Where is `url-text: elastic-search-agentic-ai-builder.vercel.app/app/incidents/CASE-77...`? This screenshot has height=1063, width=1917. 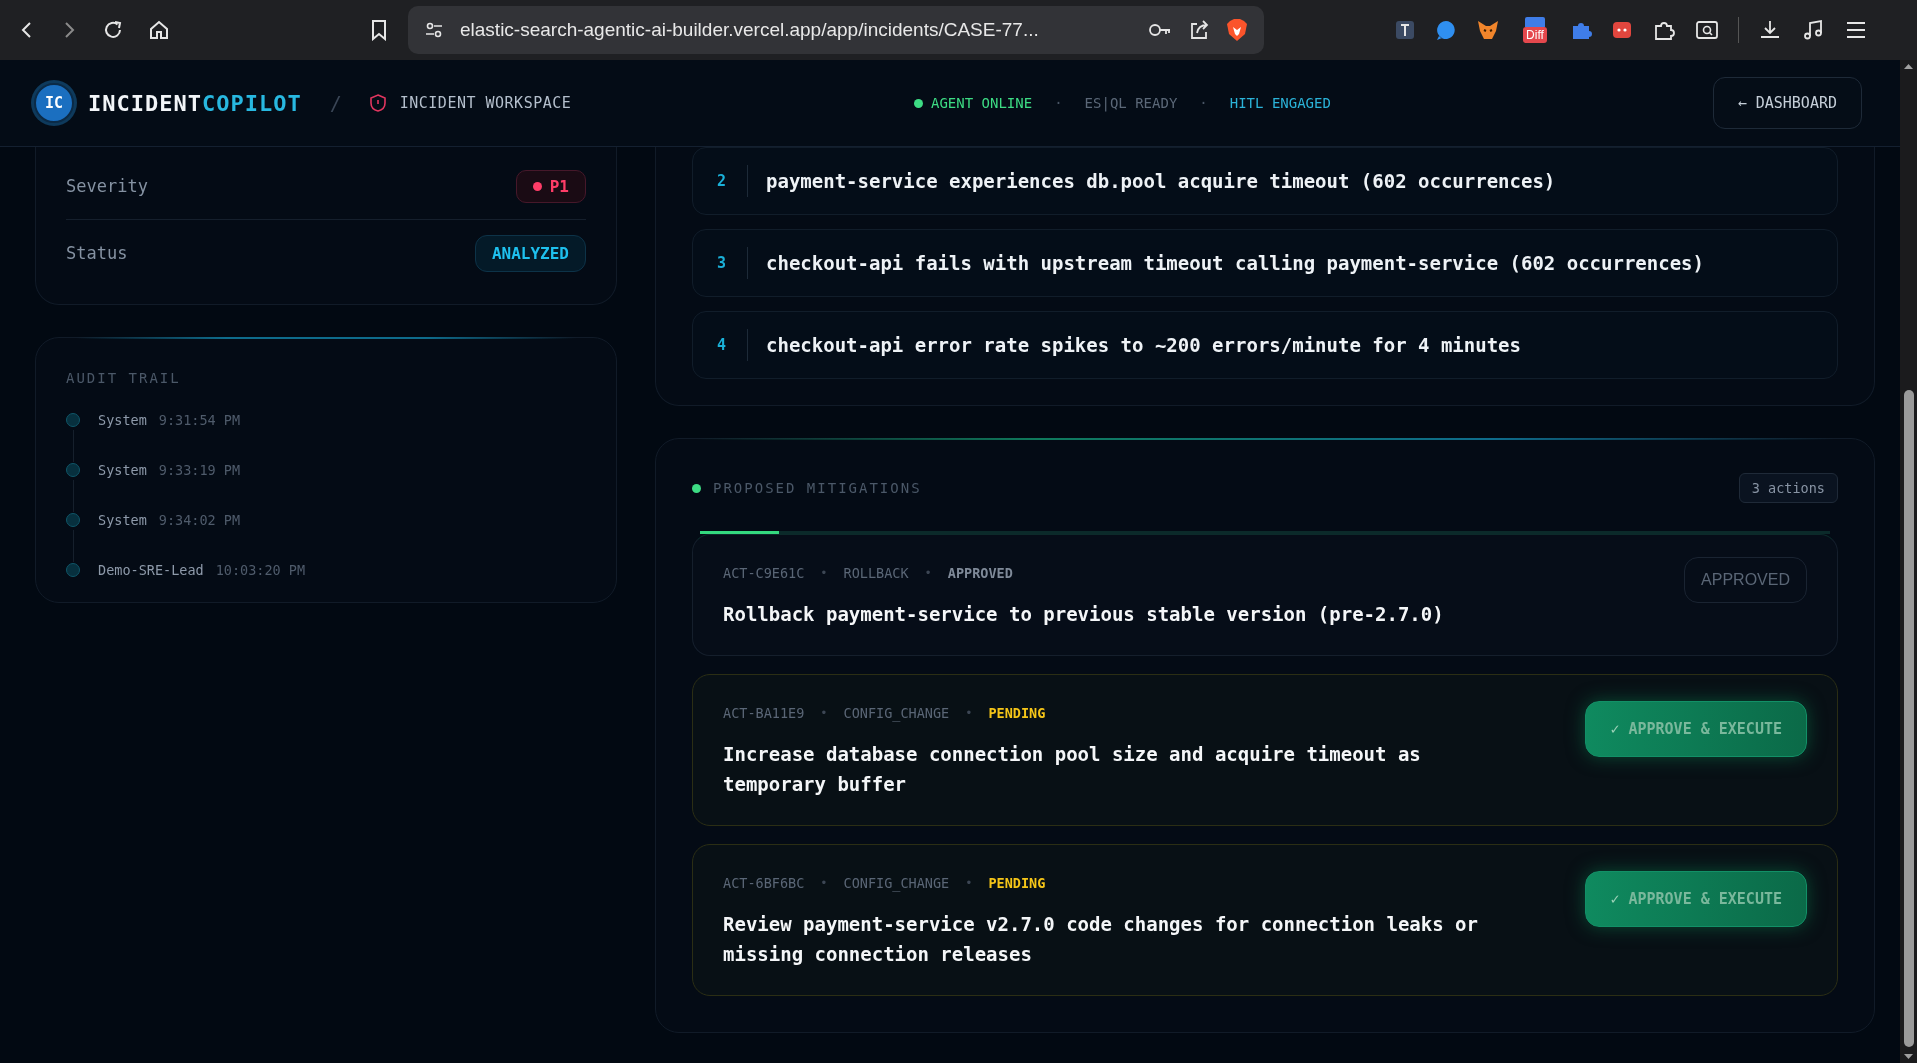
url-text: elastic-search-agentic-ai-builder.vercel.app/app/incidents/CASE-77... is located at coordinates (796, 30).